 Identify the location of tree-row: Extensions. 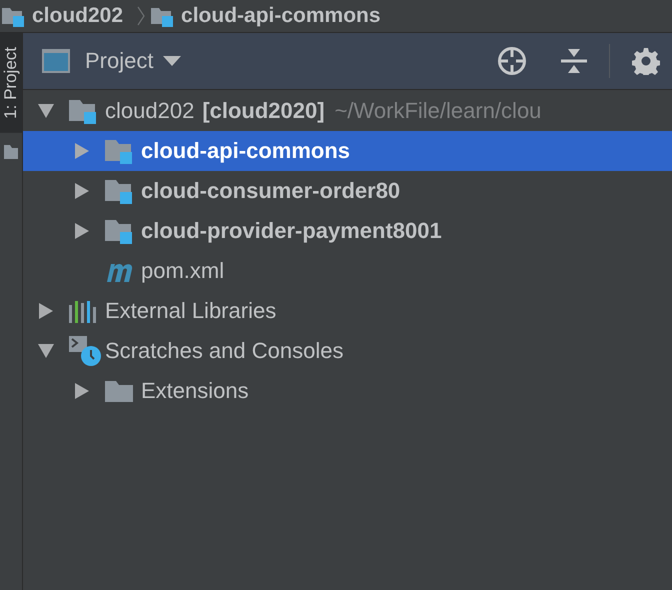
(347, 391).